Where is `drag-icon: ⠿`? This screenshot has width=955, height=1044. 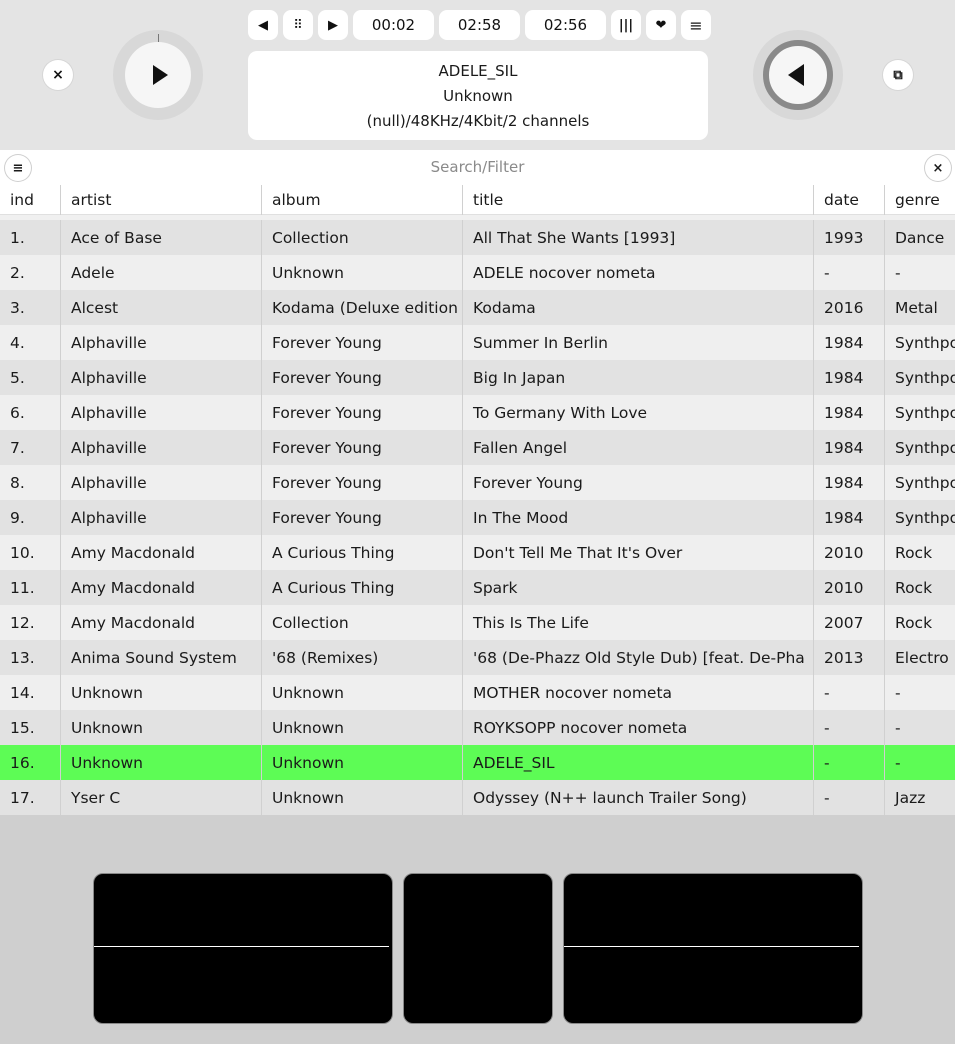
drag-icon: ⠿ is located at coordinates (298, 25).